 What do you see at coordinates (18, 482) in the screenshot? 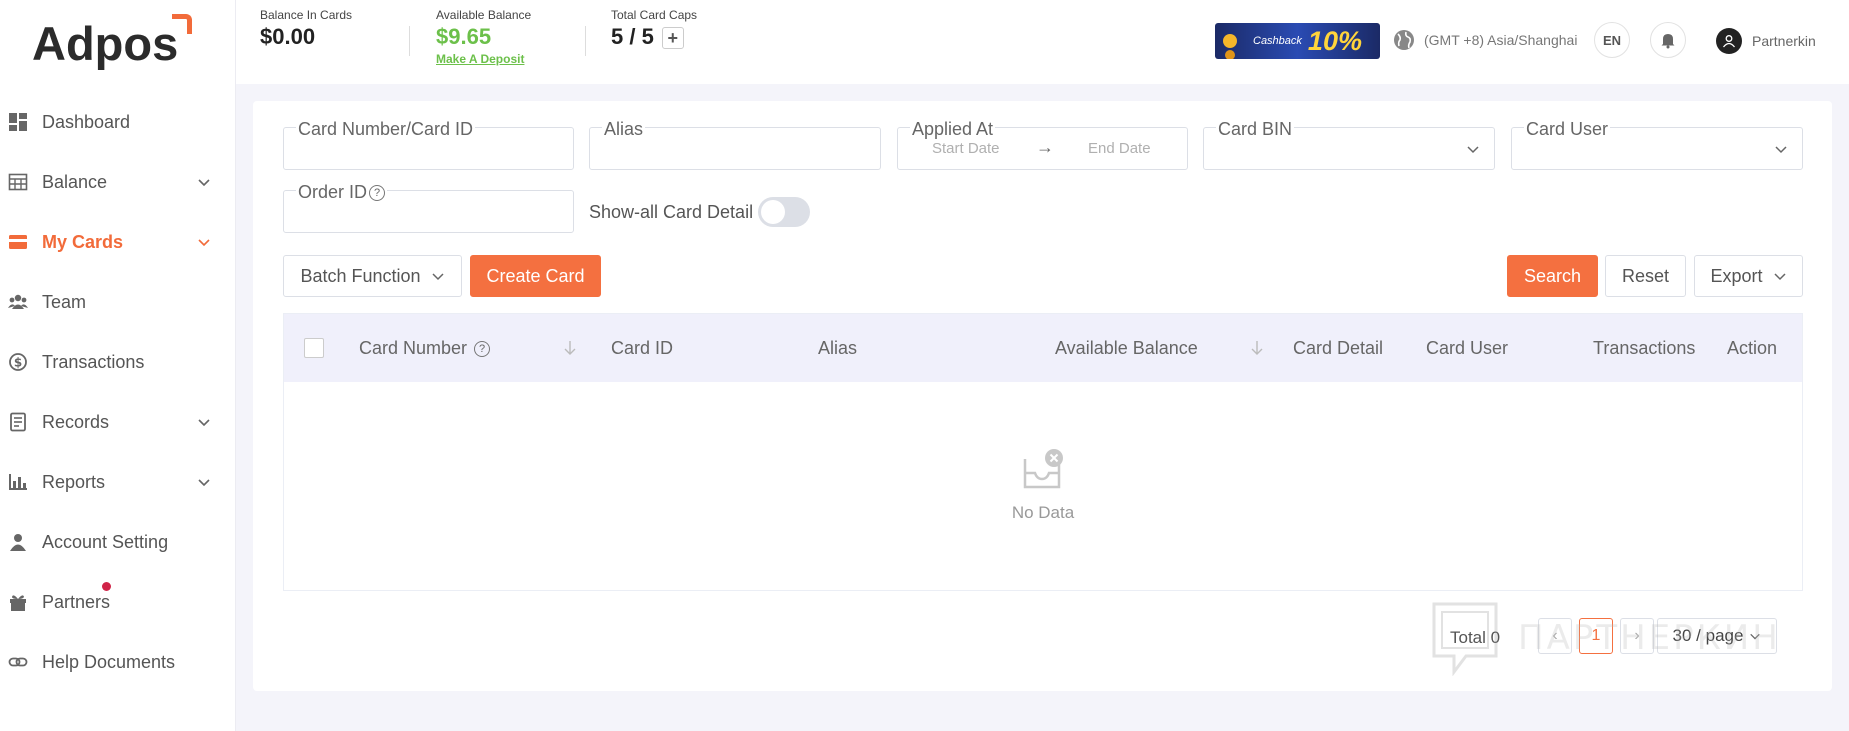
I see `bar-chart-icon` at bounding box center [18, 482].